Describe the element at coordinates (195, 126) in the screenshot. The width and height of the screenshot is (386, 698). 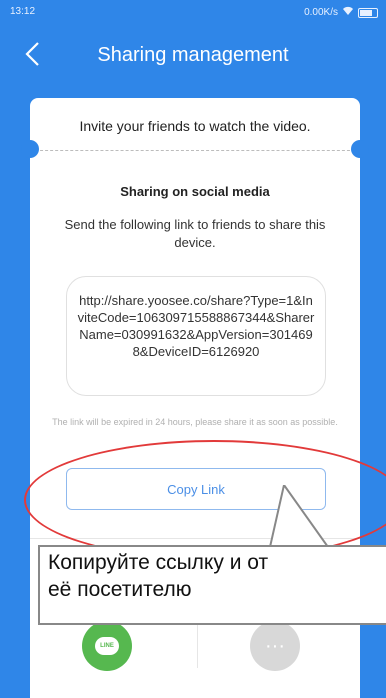
I see `invite-text: Invite your friends to watch the video.` at that location.